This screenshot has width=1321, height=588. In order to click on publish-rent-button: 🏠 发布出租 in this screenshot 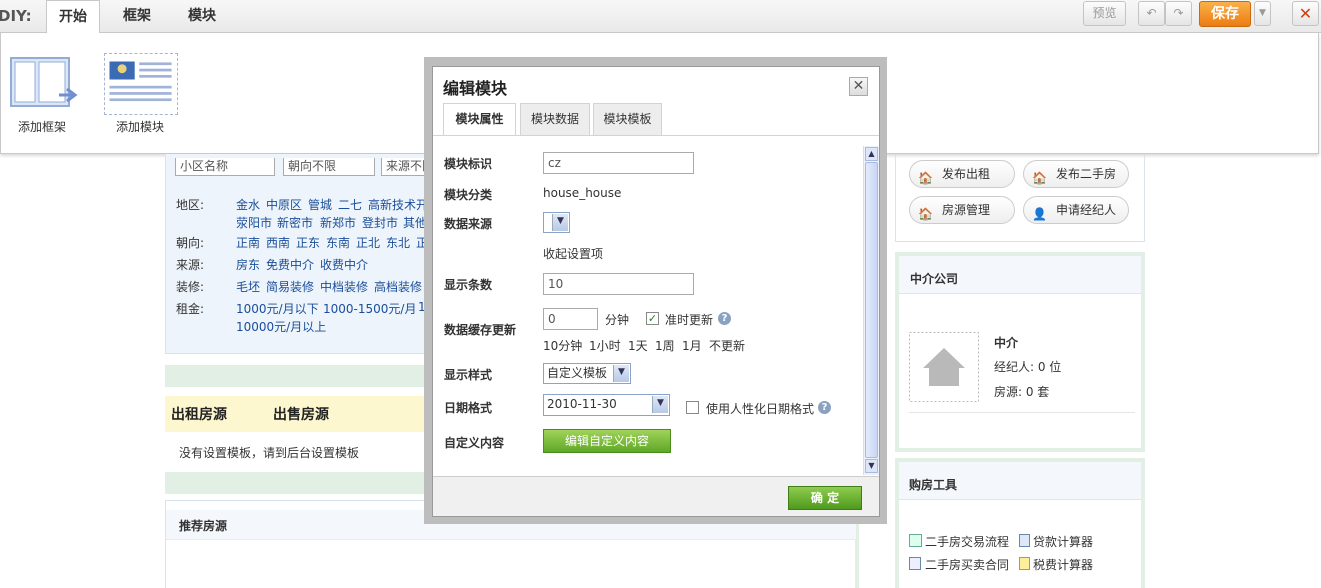, I will do `click(962, 174)`.